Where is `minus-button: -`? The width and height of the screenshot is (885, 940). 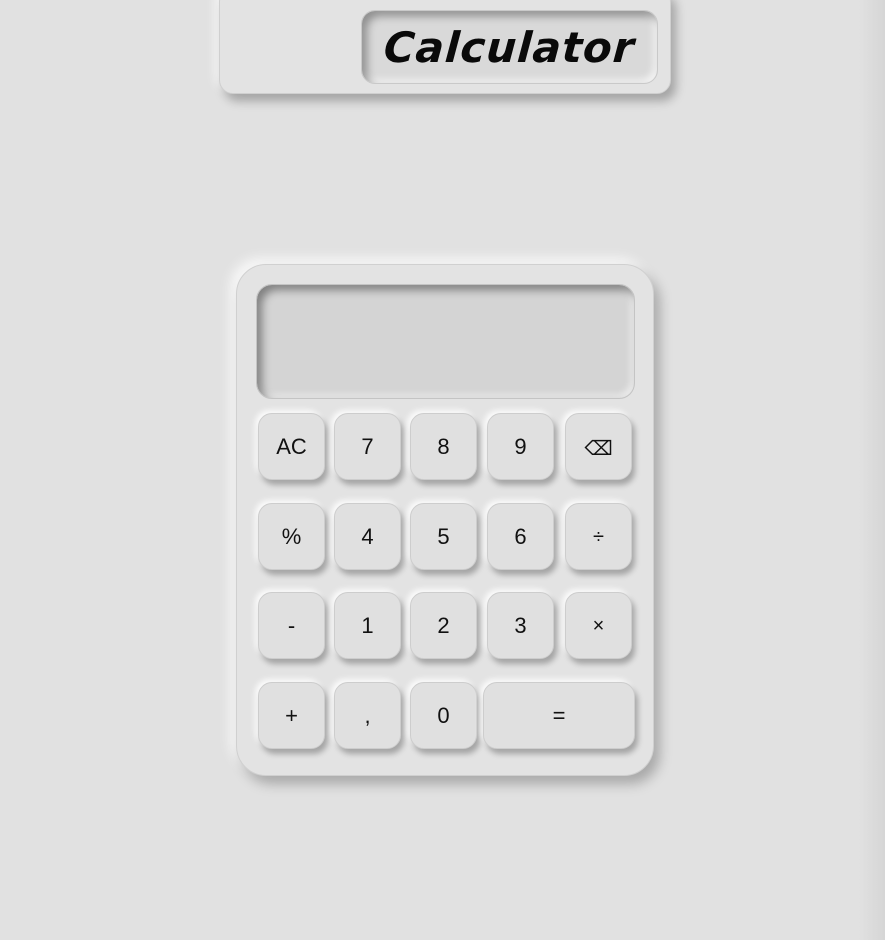 minus-button: - is located at coordinates (291, 625).